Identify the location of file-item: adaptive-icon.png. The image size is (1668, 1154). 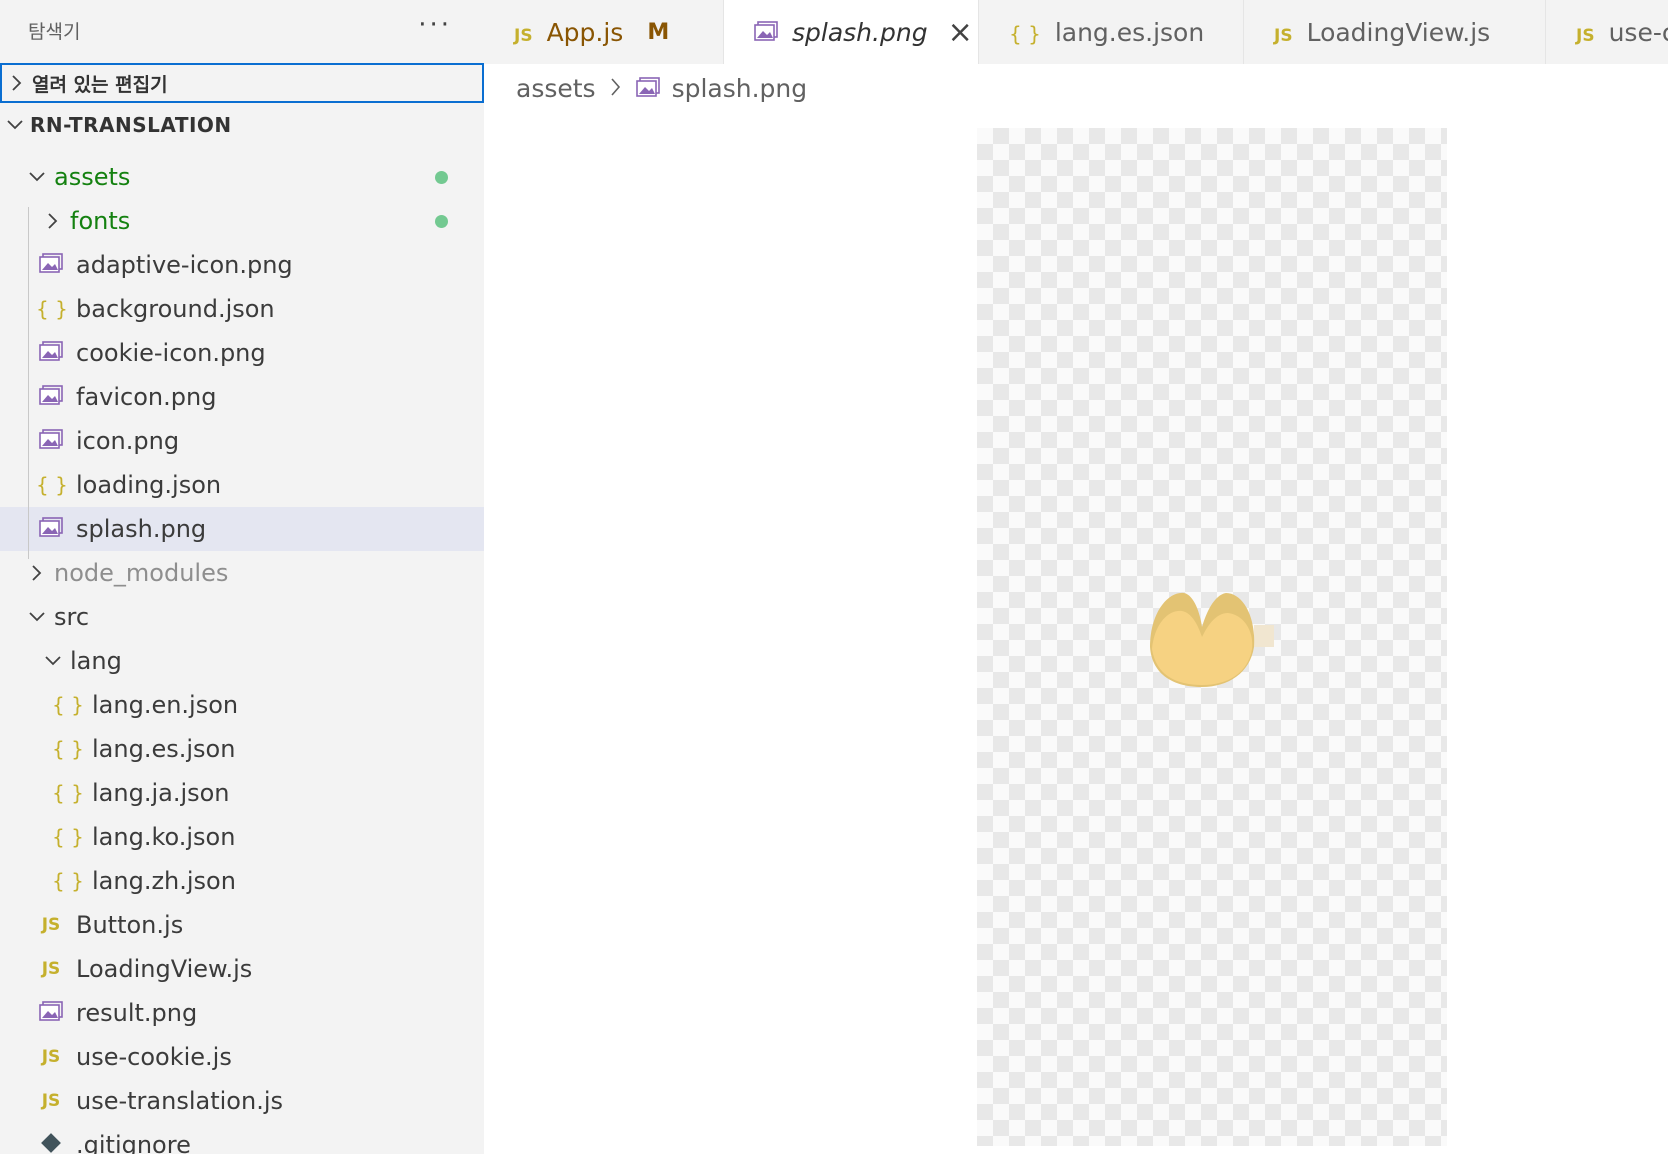
(242, 265).